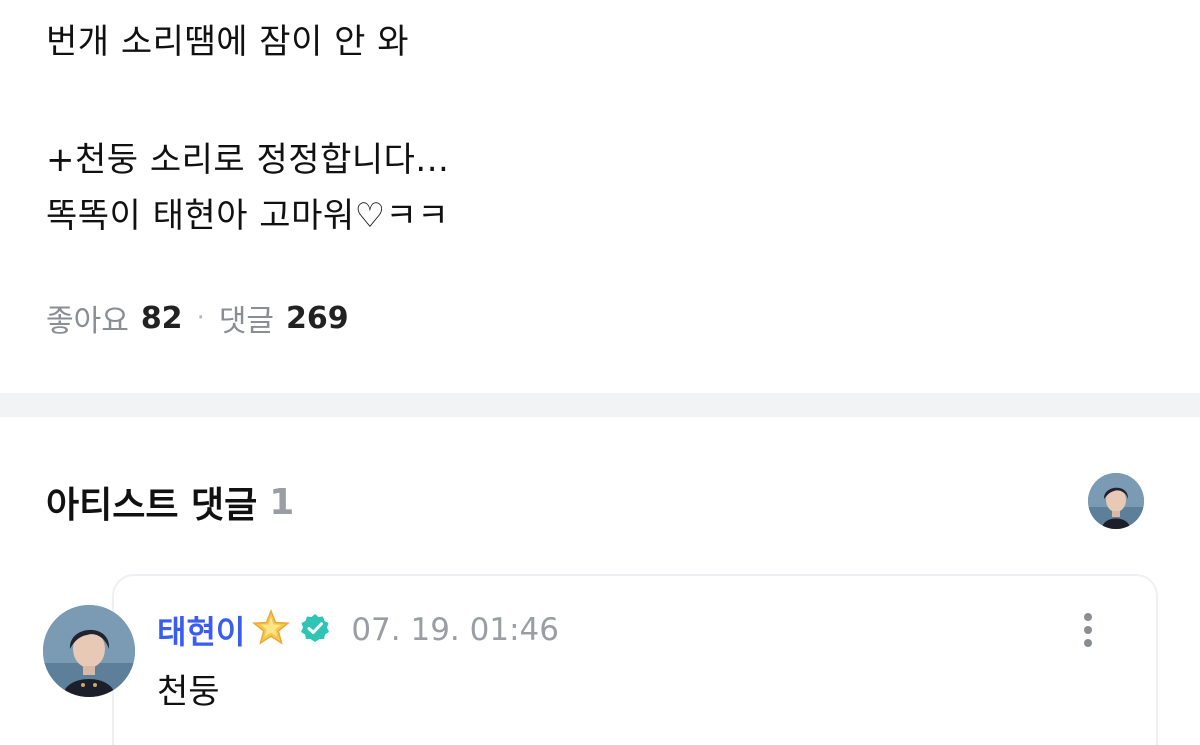  Describe the element at coordinates (246, 318) in the screenshot. I see `comments-label: 댓글` at that location.